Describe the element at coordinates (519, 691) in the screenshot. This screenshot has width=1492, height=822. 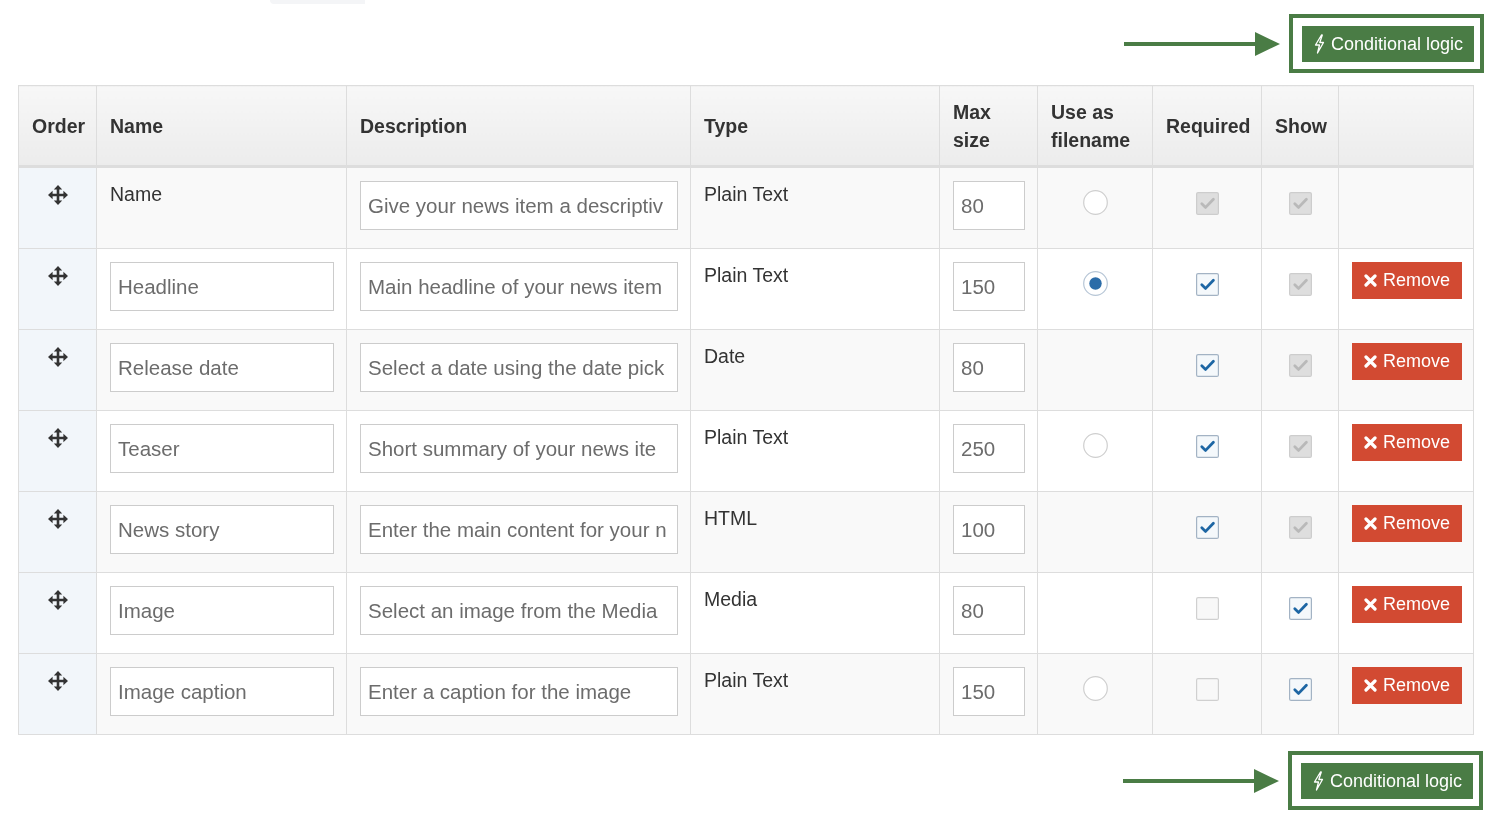
I see `description-input: Enter a caption for the image` at that location.